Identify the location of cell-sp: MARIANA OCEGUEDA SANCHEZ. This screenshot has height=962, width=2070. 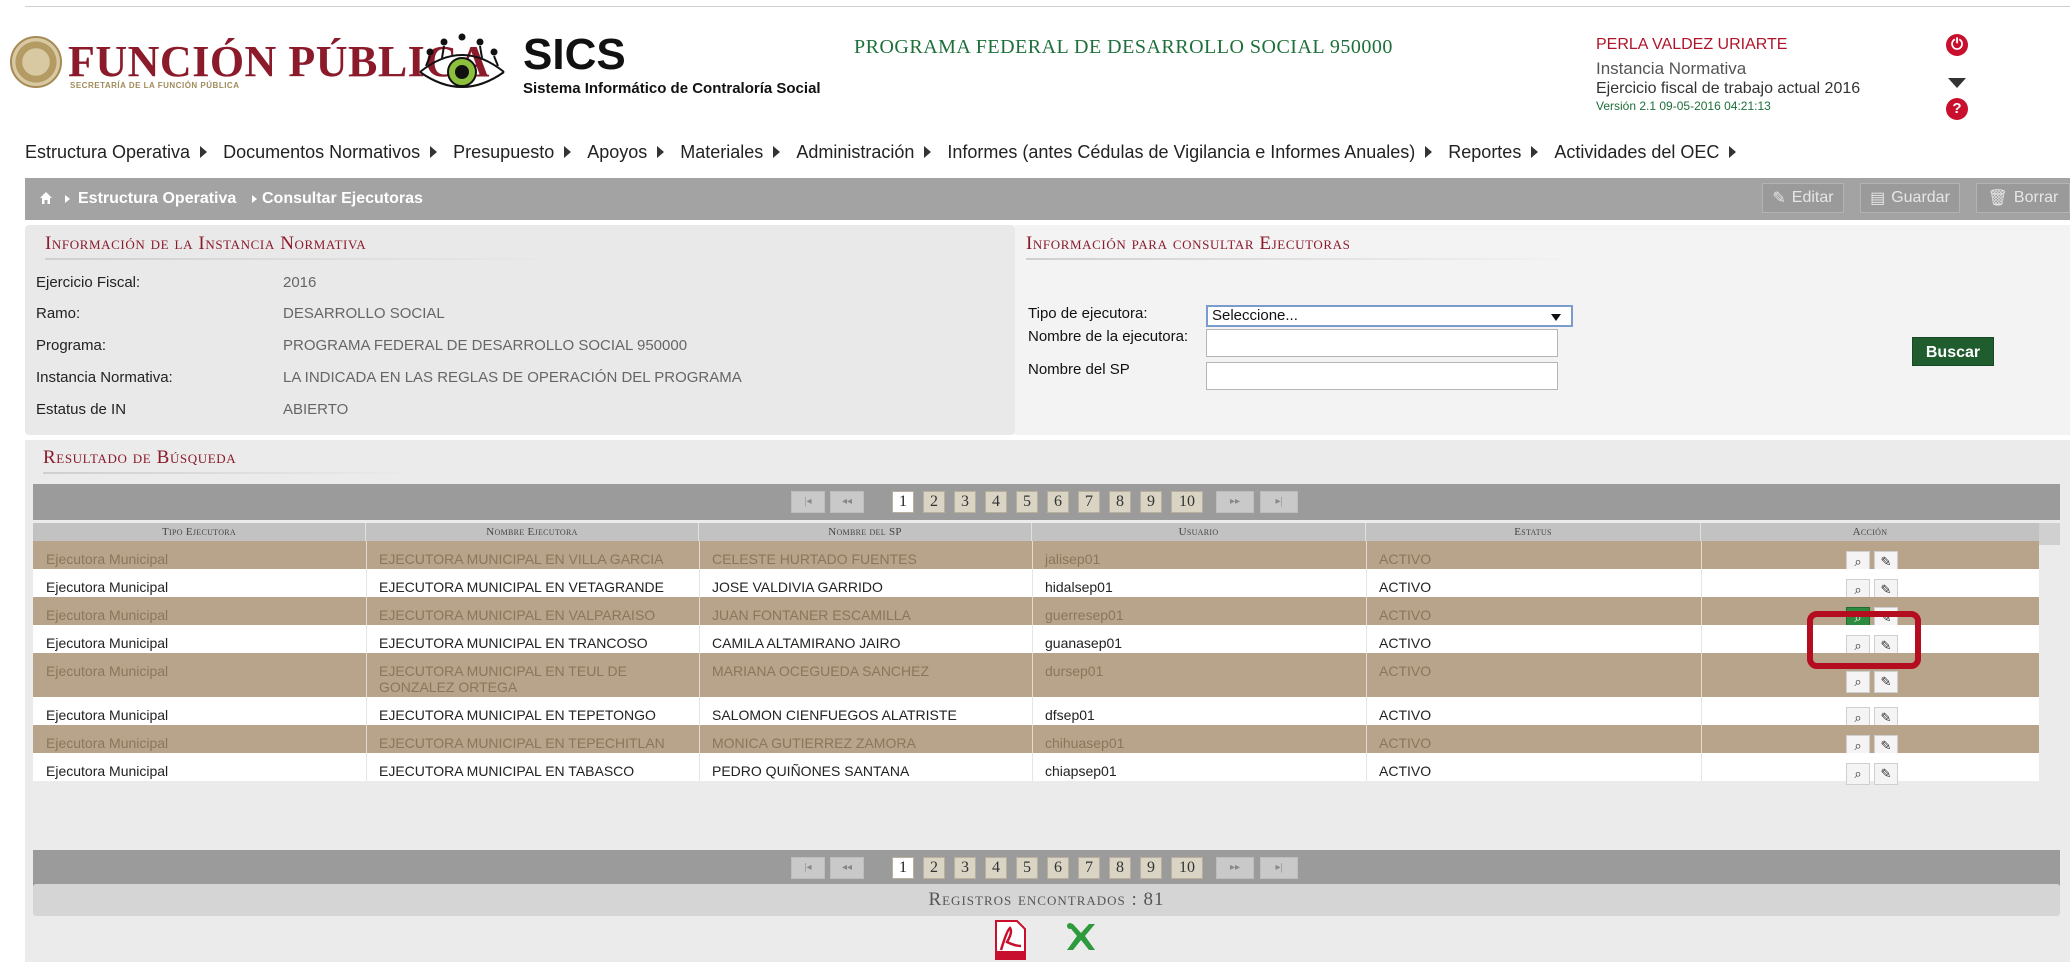
(821, 671).